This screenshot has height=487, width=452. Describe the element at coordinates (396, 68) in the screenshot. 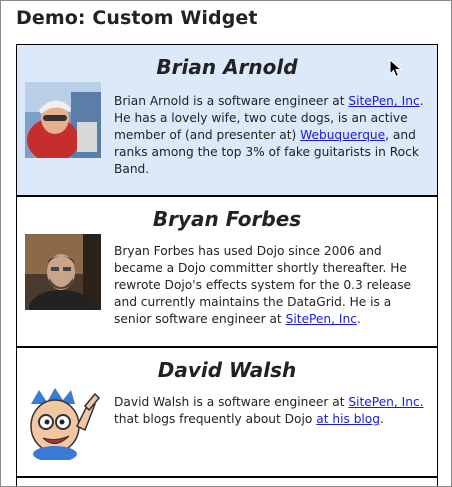

I see `mouse-pointer-icon` at that location.